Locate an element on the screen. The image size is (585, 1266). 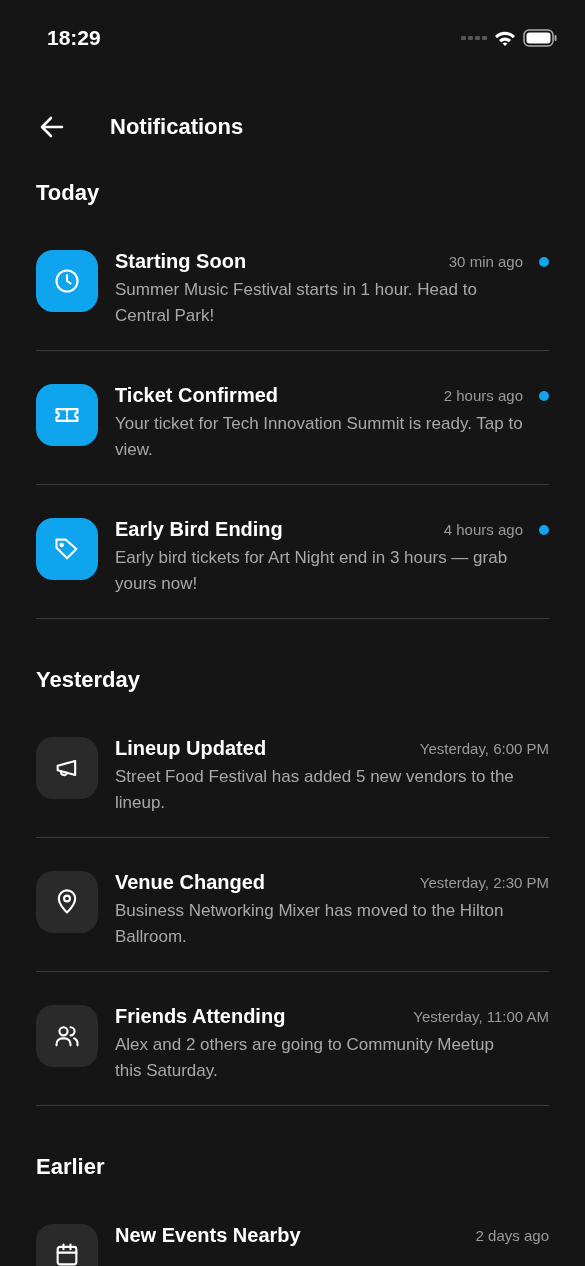
notification-time: 2 days ago is located at coordinates (512, 1235).